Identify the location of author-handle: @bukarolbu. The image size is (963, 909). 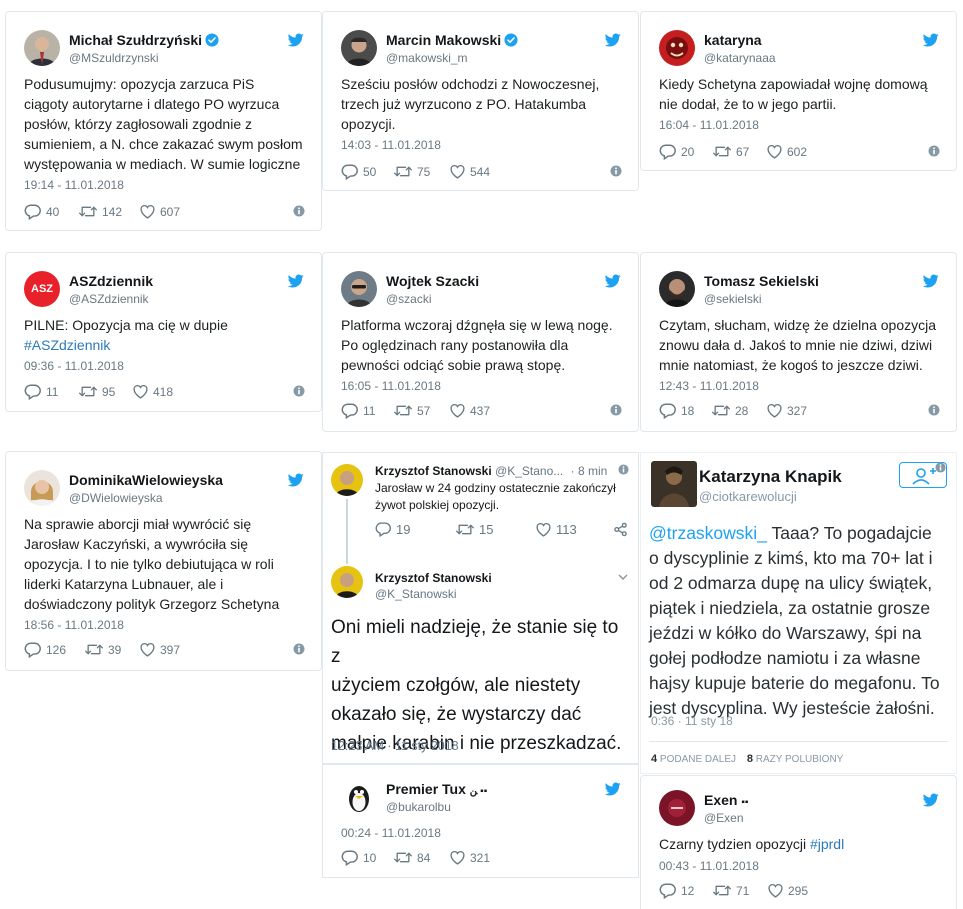
(418, 807).